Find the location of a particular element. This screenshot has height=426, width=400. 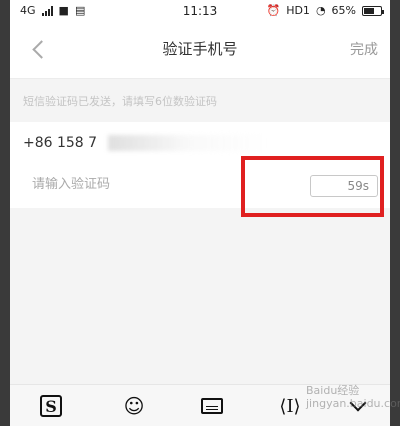

sms-hint: 短信验证码已发送，请填写6位数验证码 is located at coordinates (200, 102).